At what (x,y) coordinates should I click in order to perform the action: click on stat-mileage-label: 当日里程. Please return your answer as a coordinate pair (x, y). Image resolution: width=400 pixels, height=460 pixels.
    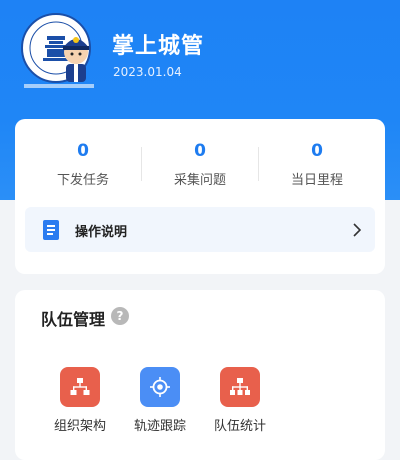
    Looking at the image, I should click on (316, 180).